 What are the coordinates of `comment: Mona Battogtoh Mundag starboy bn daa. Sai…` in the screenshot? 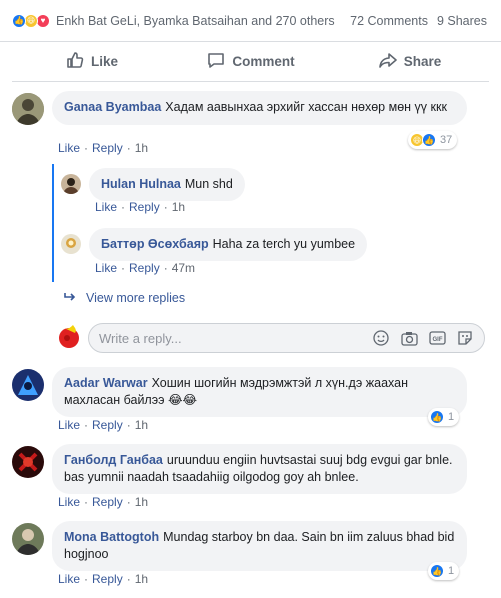 It's located at (239, 546).